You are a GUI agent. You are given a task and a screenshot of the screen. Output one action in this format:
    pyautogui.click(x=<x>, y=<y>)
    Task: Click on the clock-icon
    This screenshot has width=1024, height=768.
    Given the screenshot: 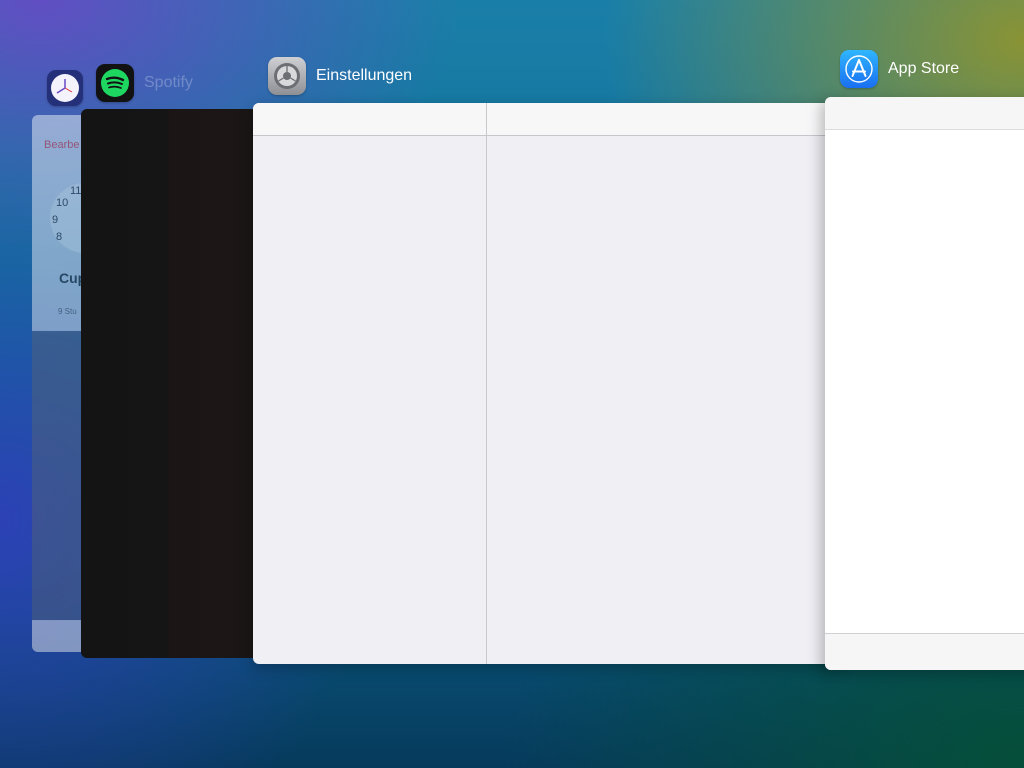 What is the action you would take?
    pyautogui.click(x=65, y=88)
    